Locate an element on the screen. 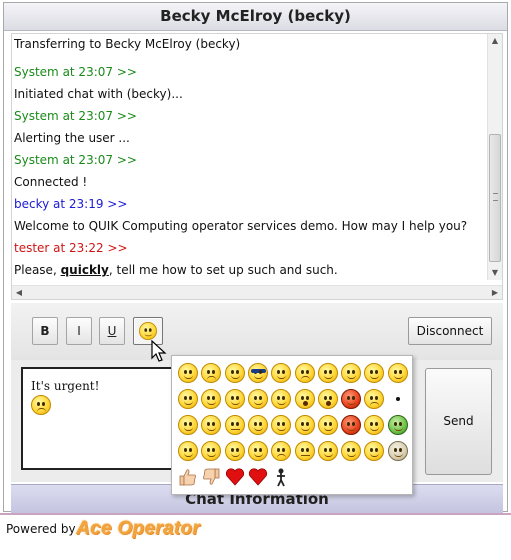 The height and width of the screenshot is (560, 511). sad2-icon is located at coordinates (281, 451).